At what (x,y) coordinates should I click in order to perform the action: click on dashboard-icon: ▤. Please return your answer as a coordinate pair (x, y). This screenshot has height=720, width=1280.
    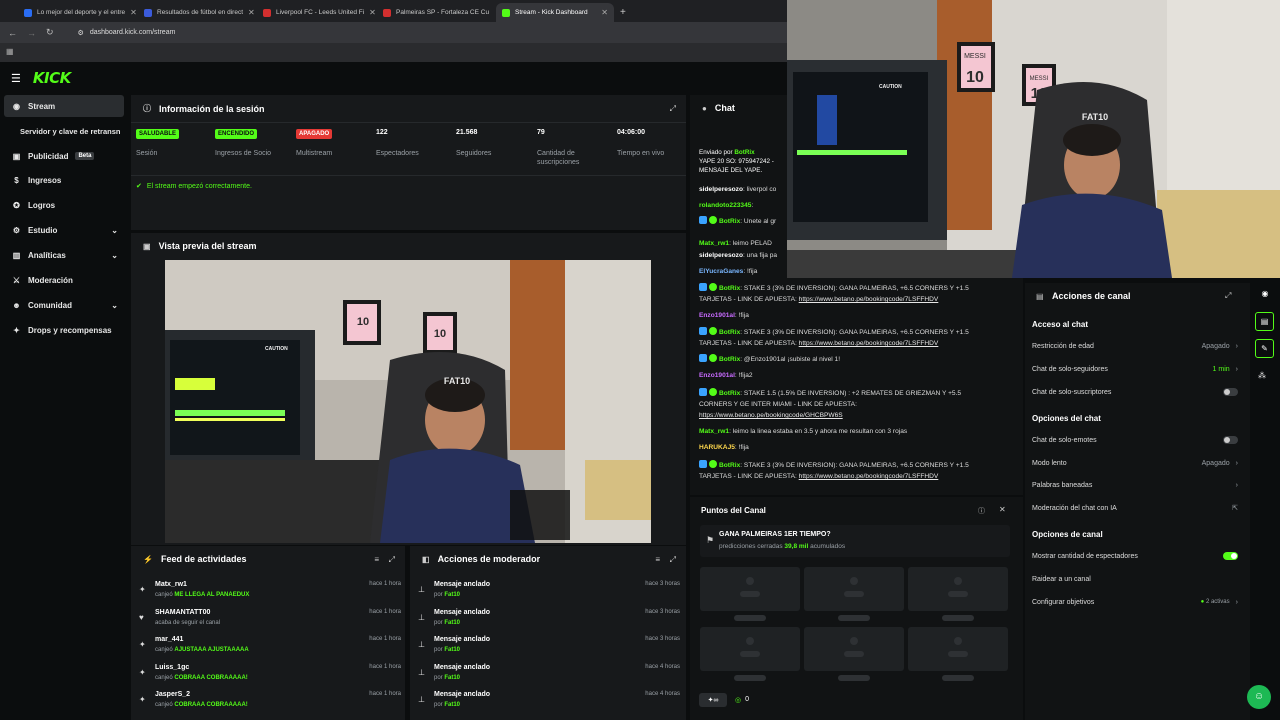
    Looking at the image, I should click on (1264, 321).